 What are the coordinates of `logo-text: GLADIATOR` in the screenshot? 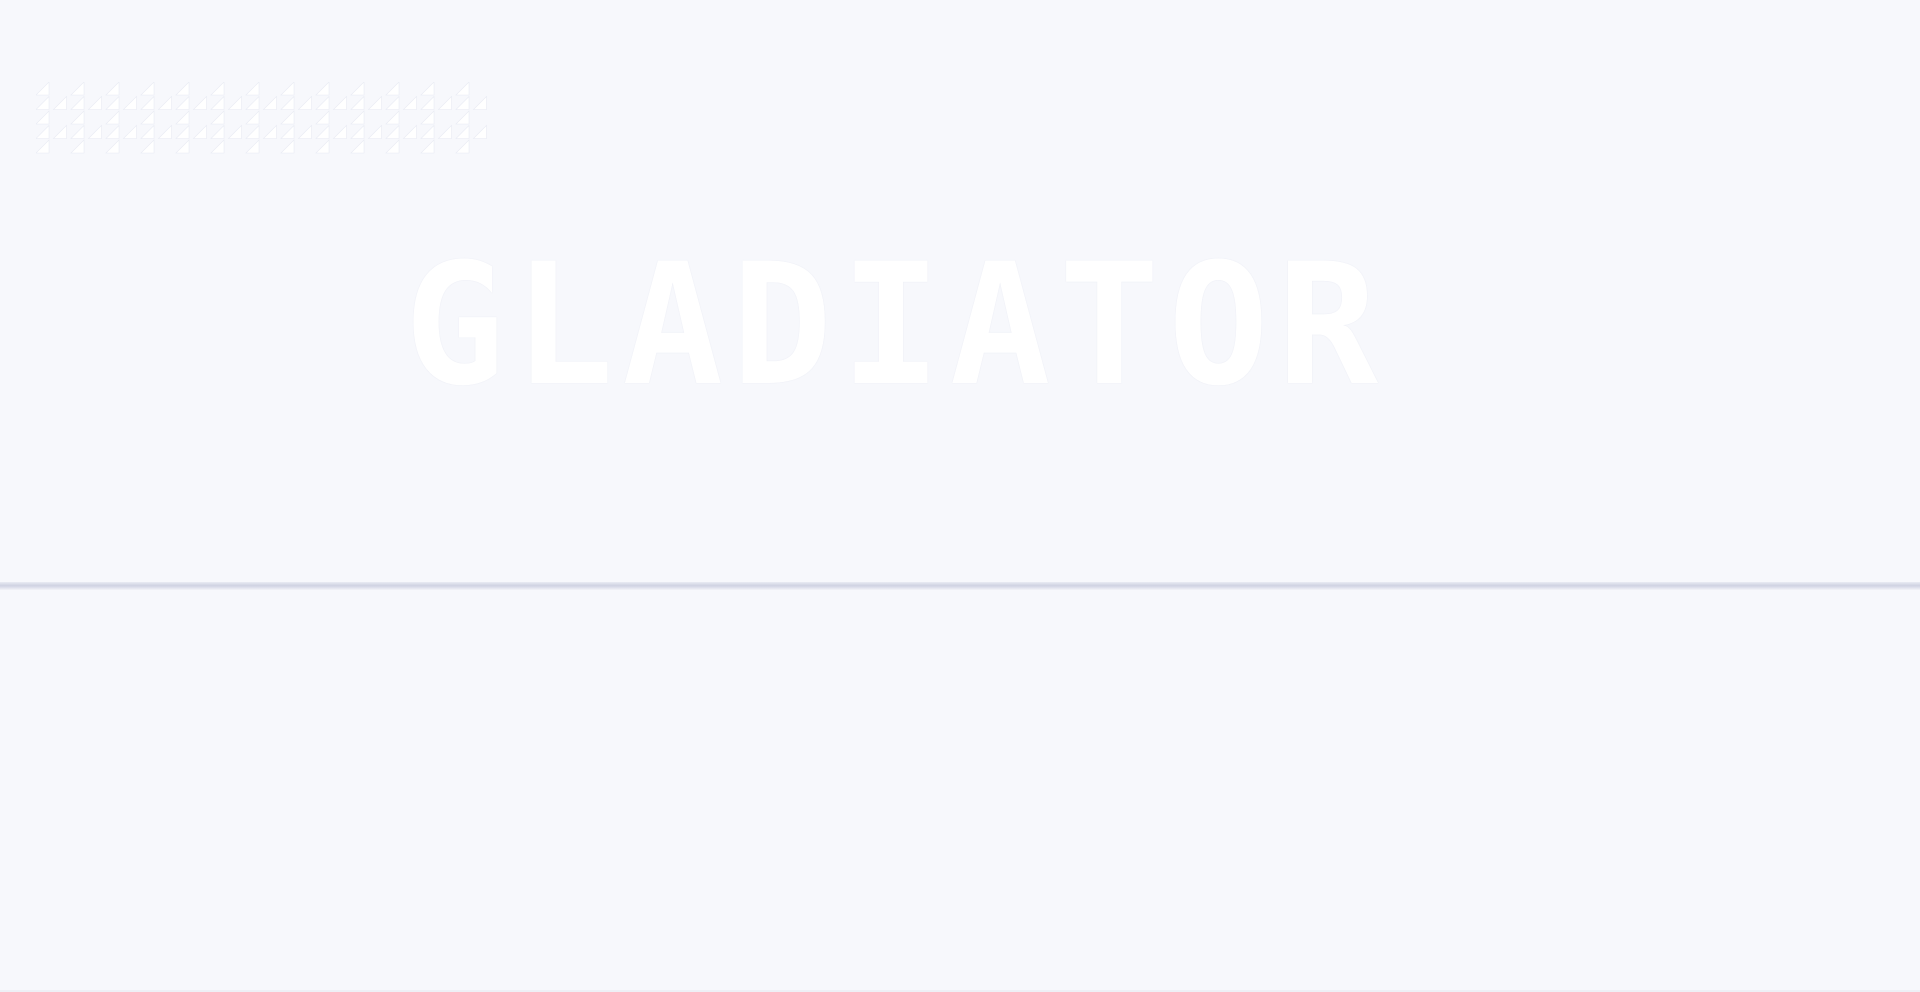 It's located at (895, 325).